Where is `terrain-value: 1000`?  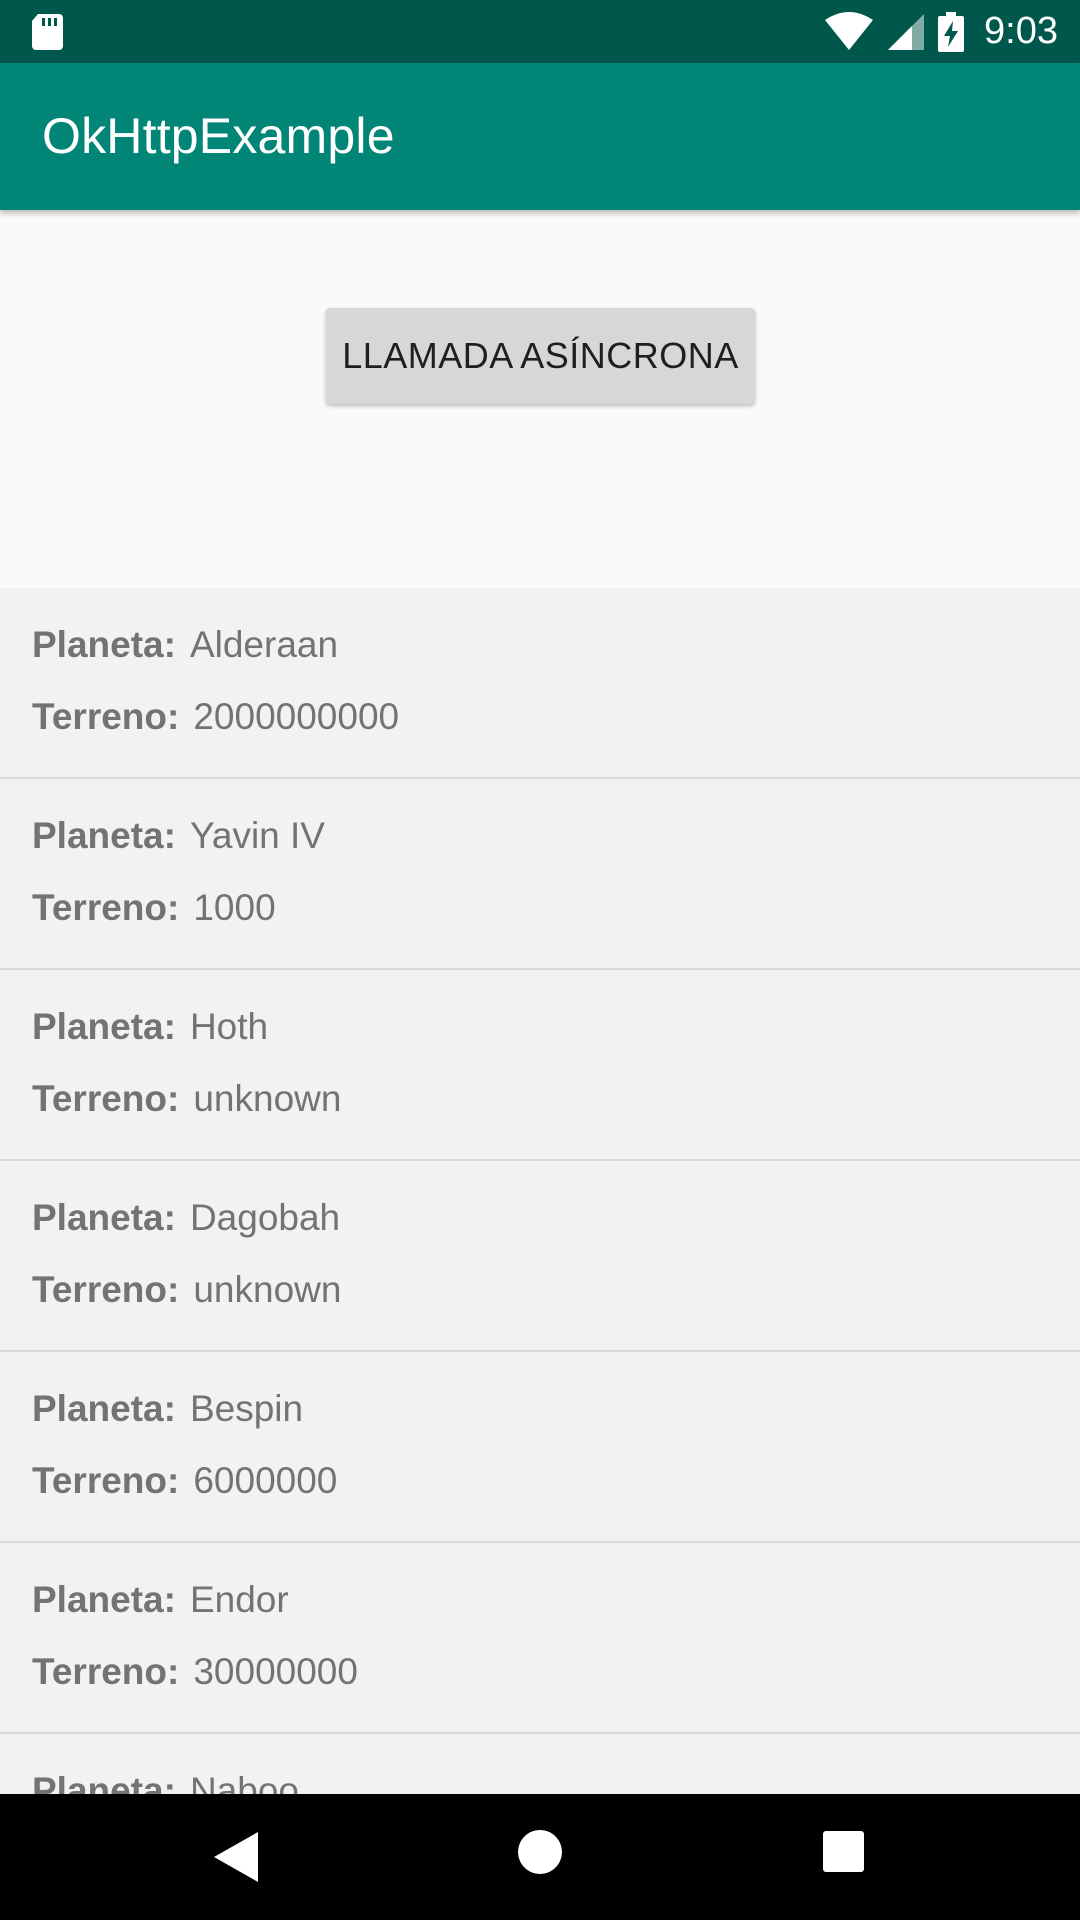 terrain-value: 1000 is located at coordinates (234, 907).